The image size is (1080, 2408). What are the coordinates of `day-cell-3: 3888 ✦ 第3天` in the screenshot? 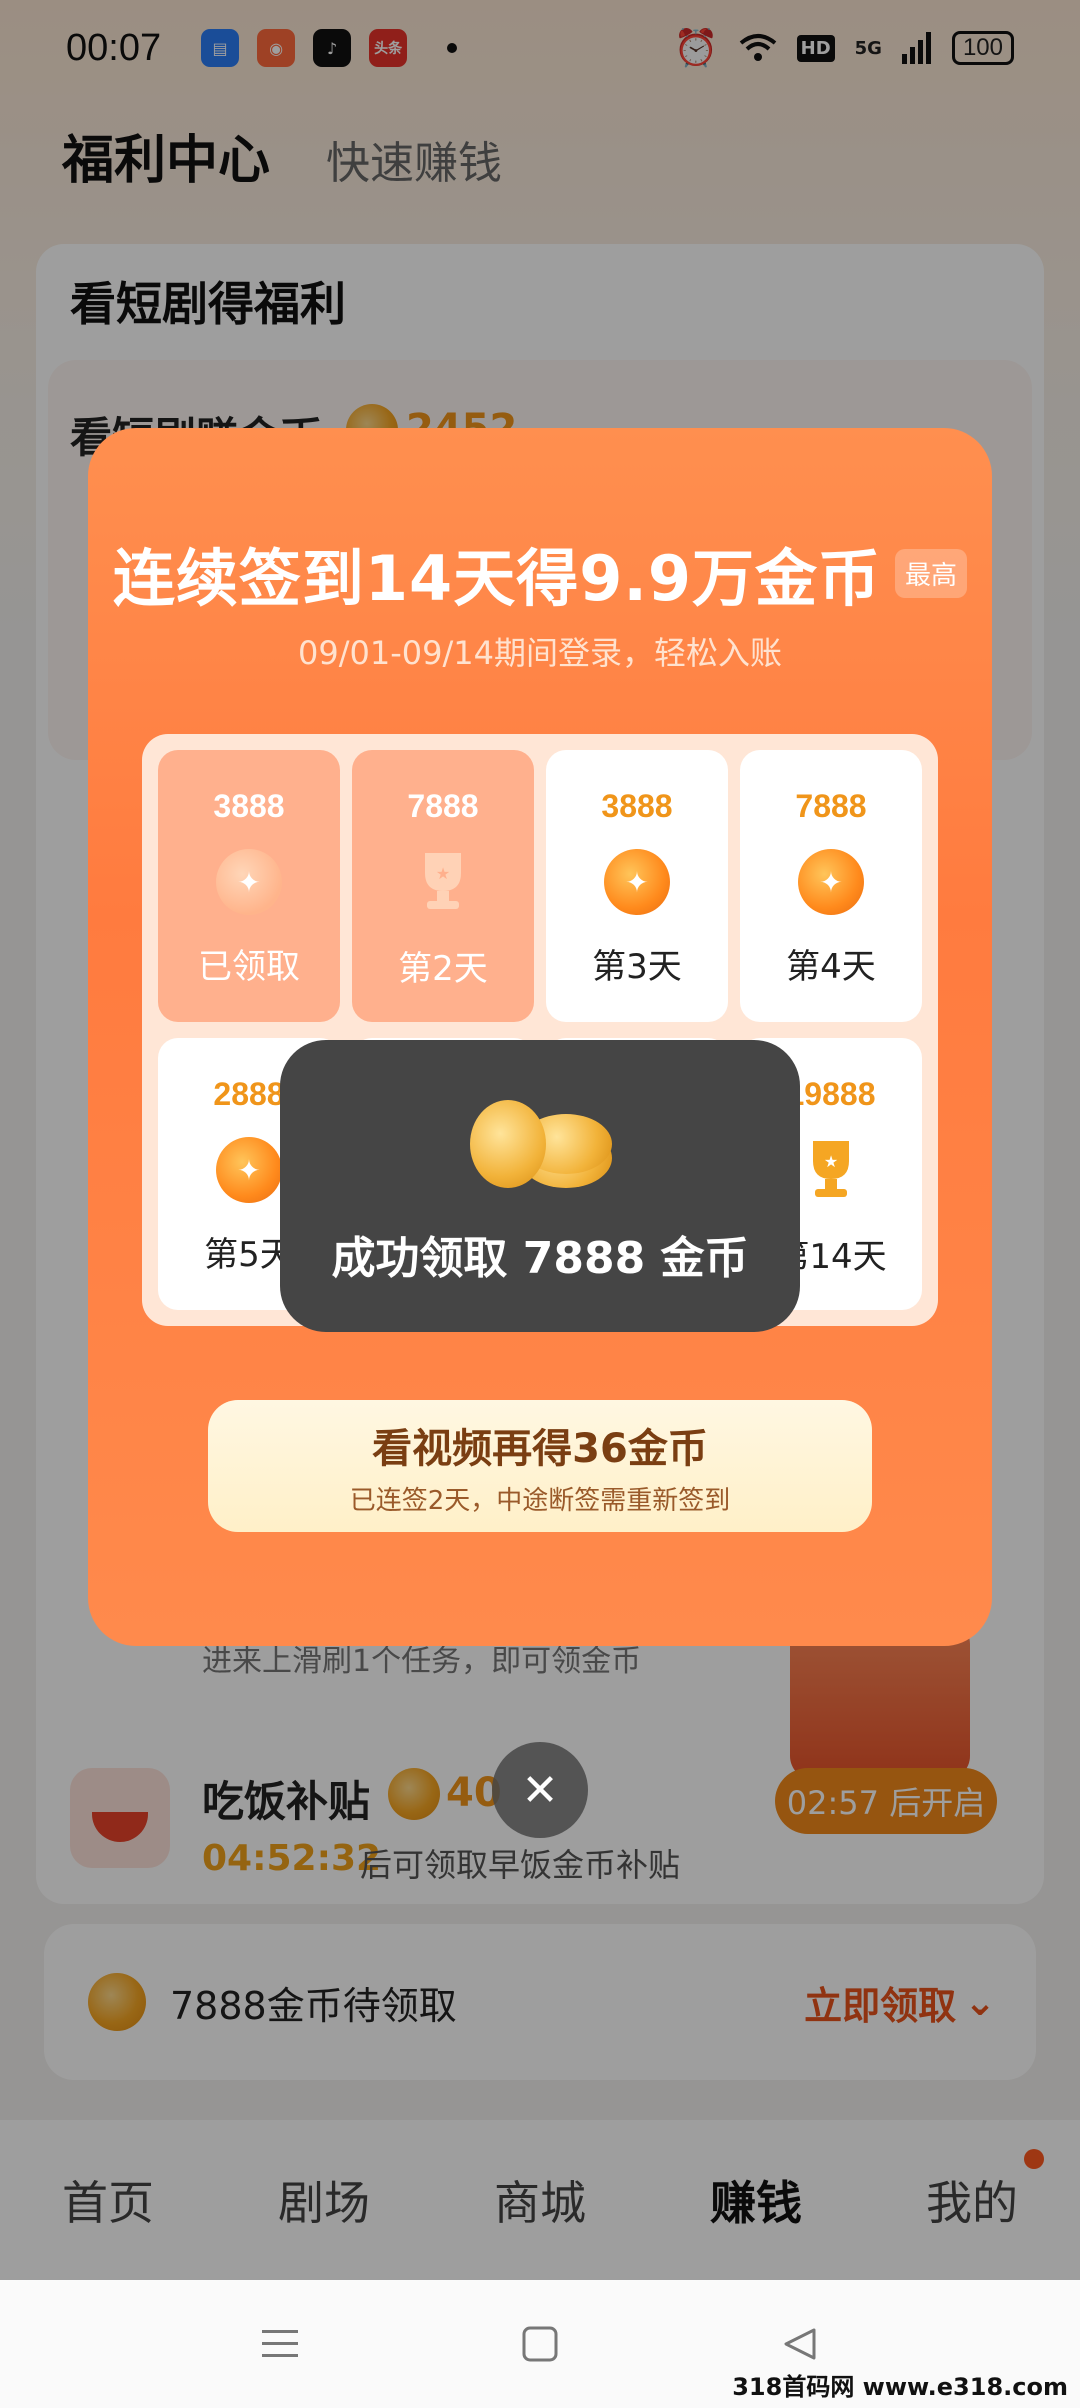 It's located at (637, 886).